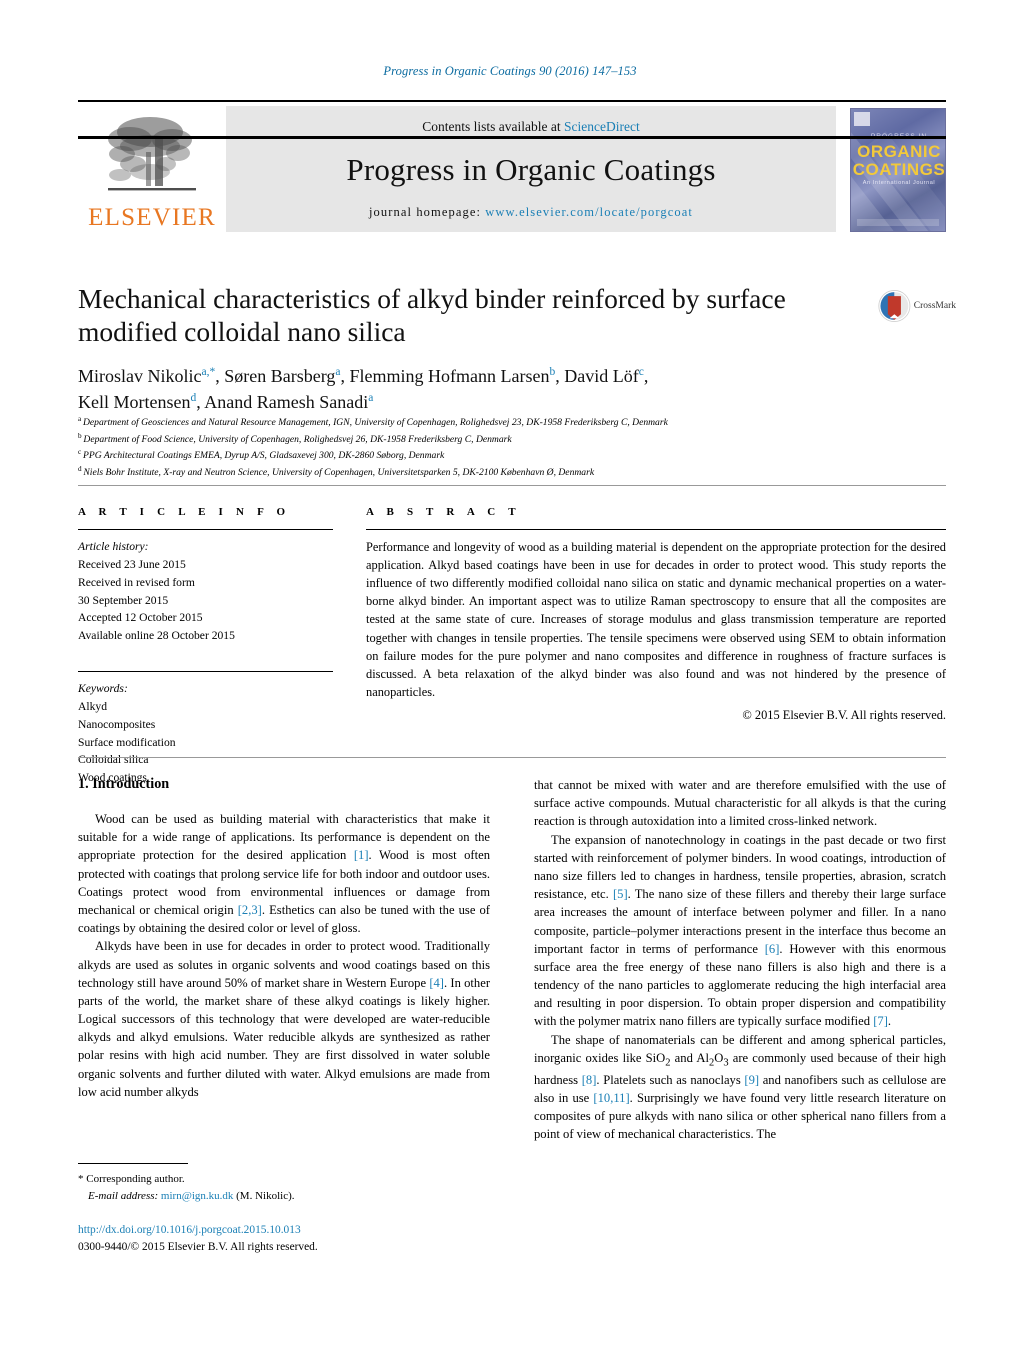 This screenshot has height=1351, width=1020. I want to click on citation-link: [1], so click(361, 855).